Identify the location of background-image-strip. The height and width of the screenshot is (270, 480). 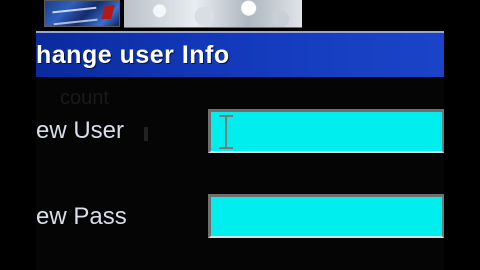
(213, 14).